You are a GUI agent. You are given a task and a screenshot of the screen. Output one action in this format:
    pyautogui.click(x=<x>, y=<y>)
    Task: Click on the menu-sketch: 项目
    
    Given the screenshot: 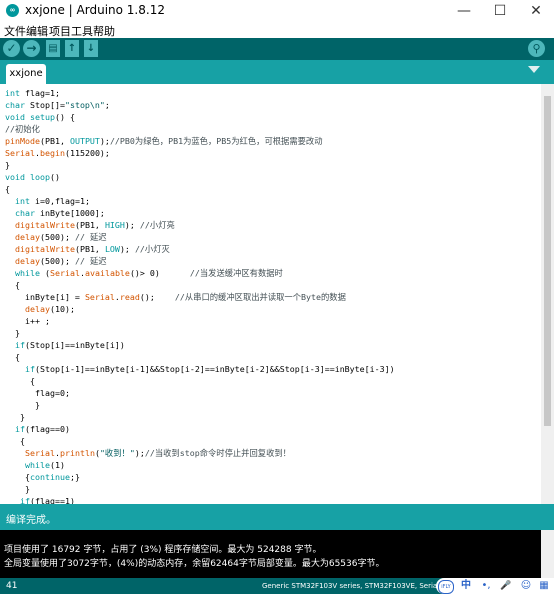 What is the action you would take?
    pyautogui.click(x=60, y=31)
    